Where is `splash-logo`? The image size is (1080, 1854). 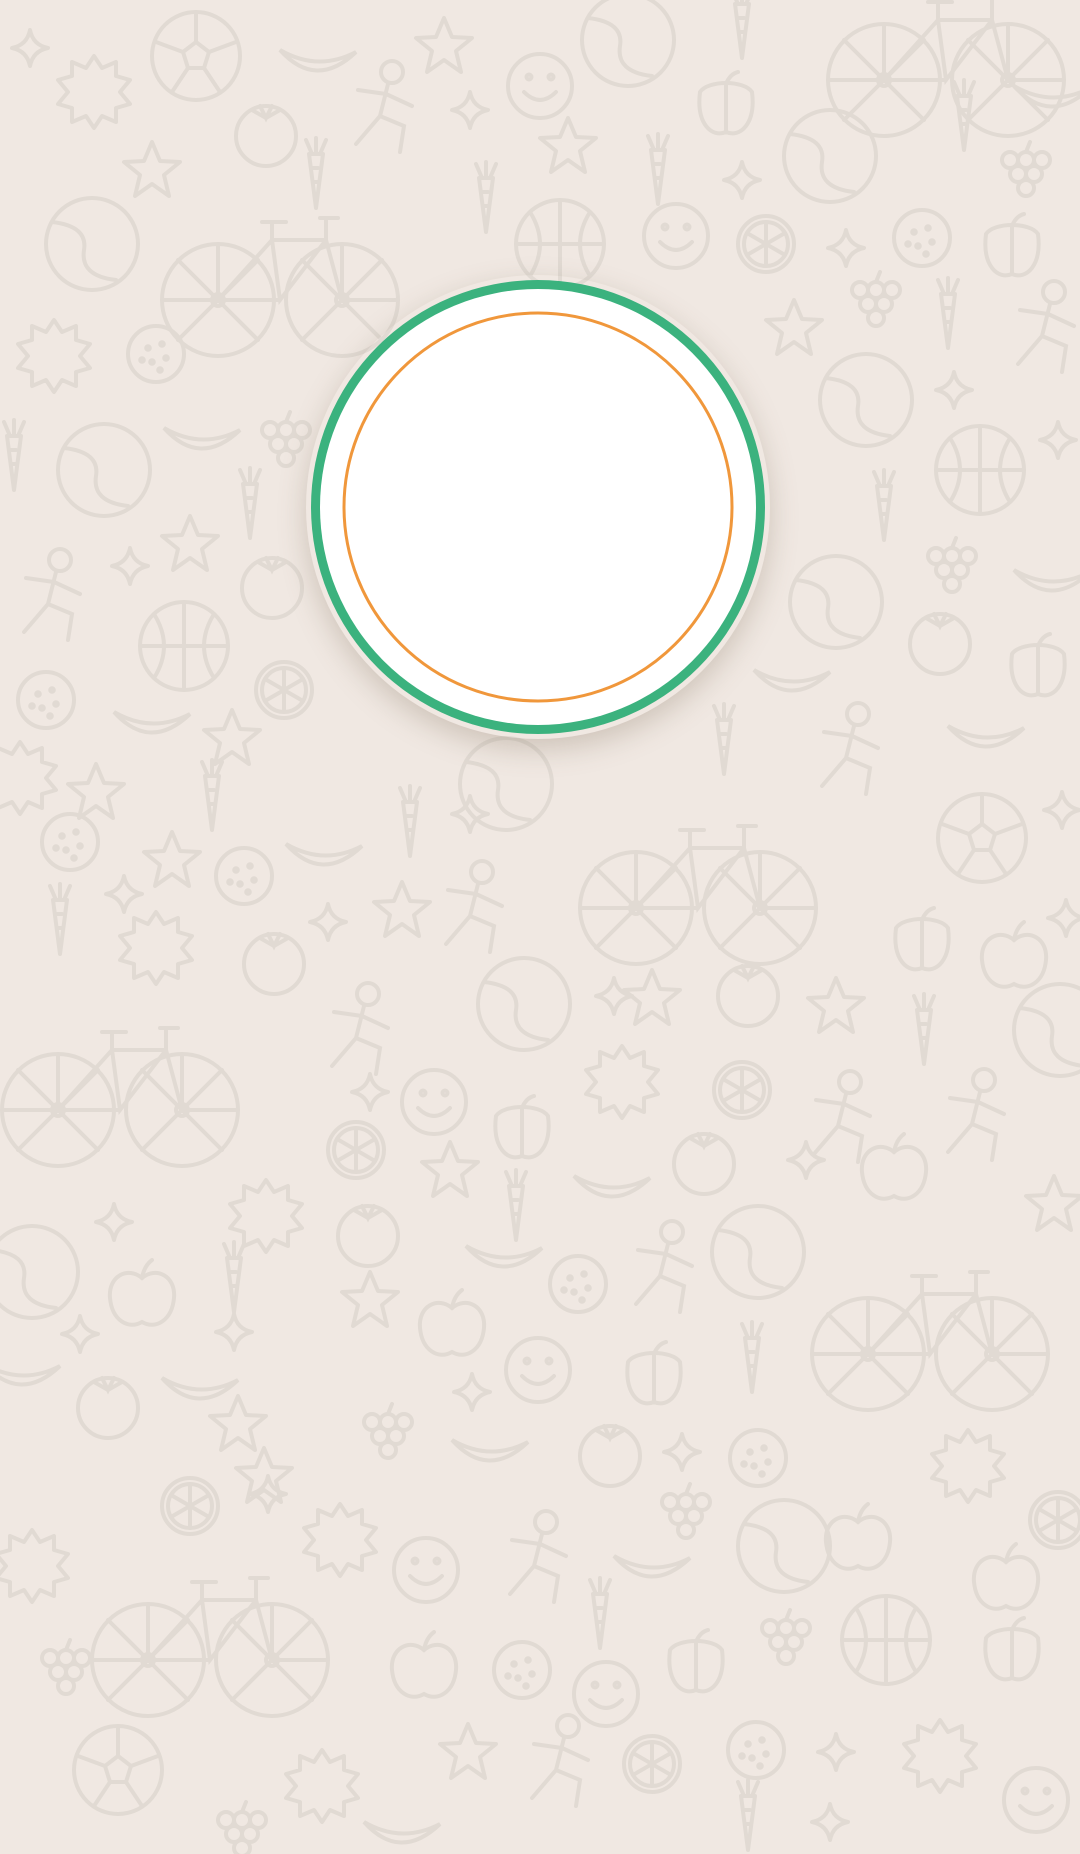
splash-logo is located at coordinates (538, 507).